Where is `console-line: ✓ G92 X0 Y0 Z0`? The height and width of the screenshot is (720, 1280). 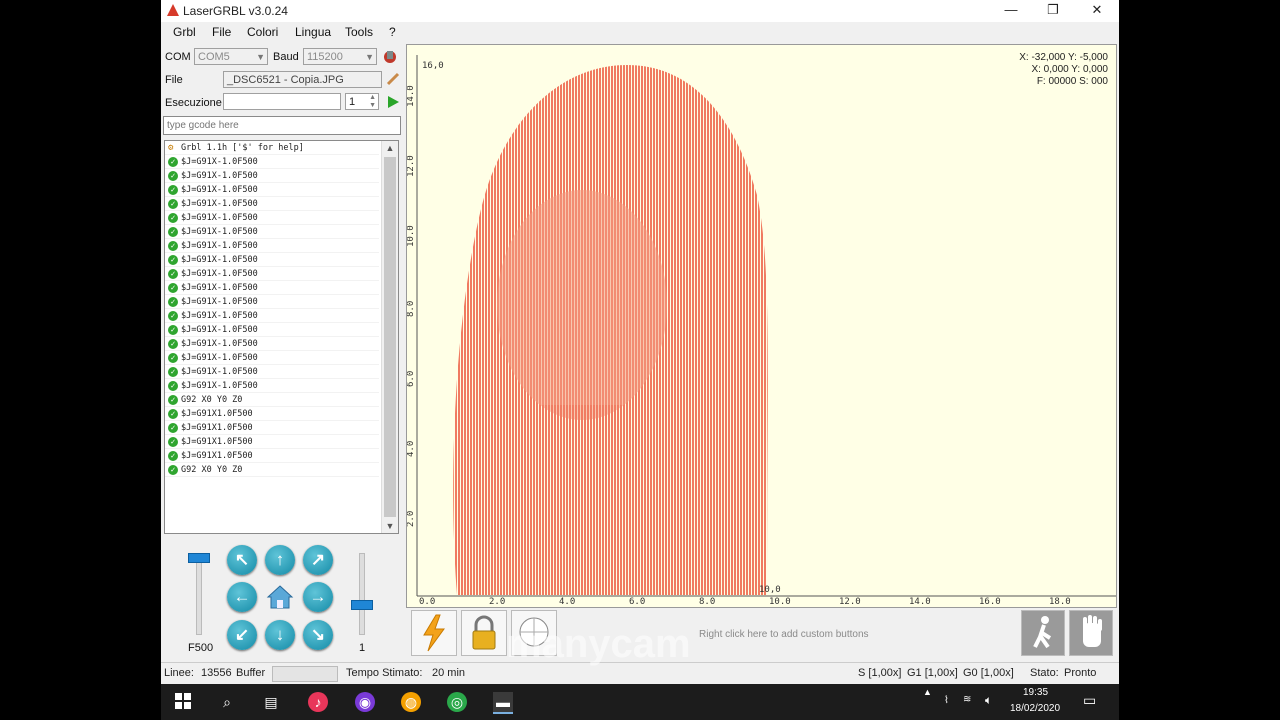 console-line: ✓ G92 X0 Y0 Z0 is located at coordinates (272, 400).